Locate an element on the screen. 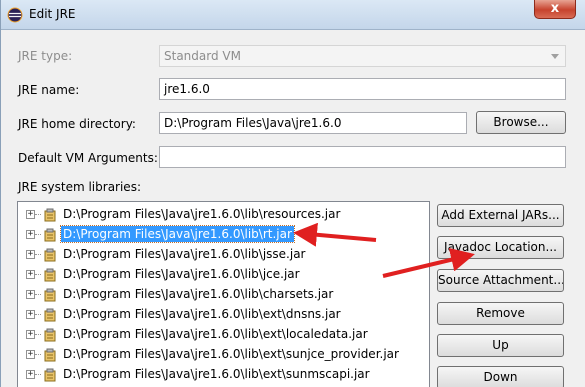 The image size is (585, 387). jre-home-input: D:\Program Files\Java\jre1.6.0 is located at coordinates (313, 123).